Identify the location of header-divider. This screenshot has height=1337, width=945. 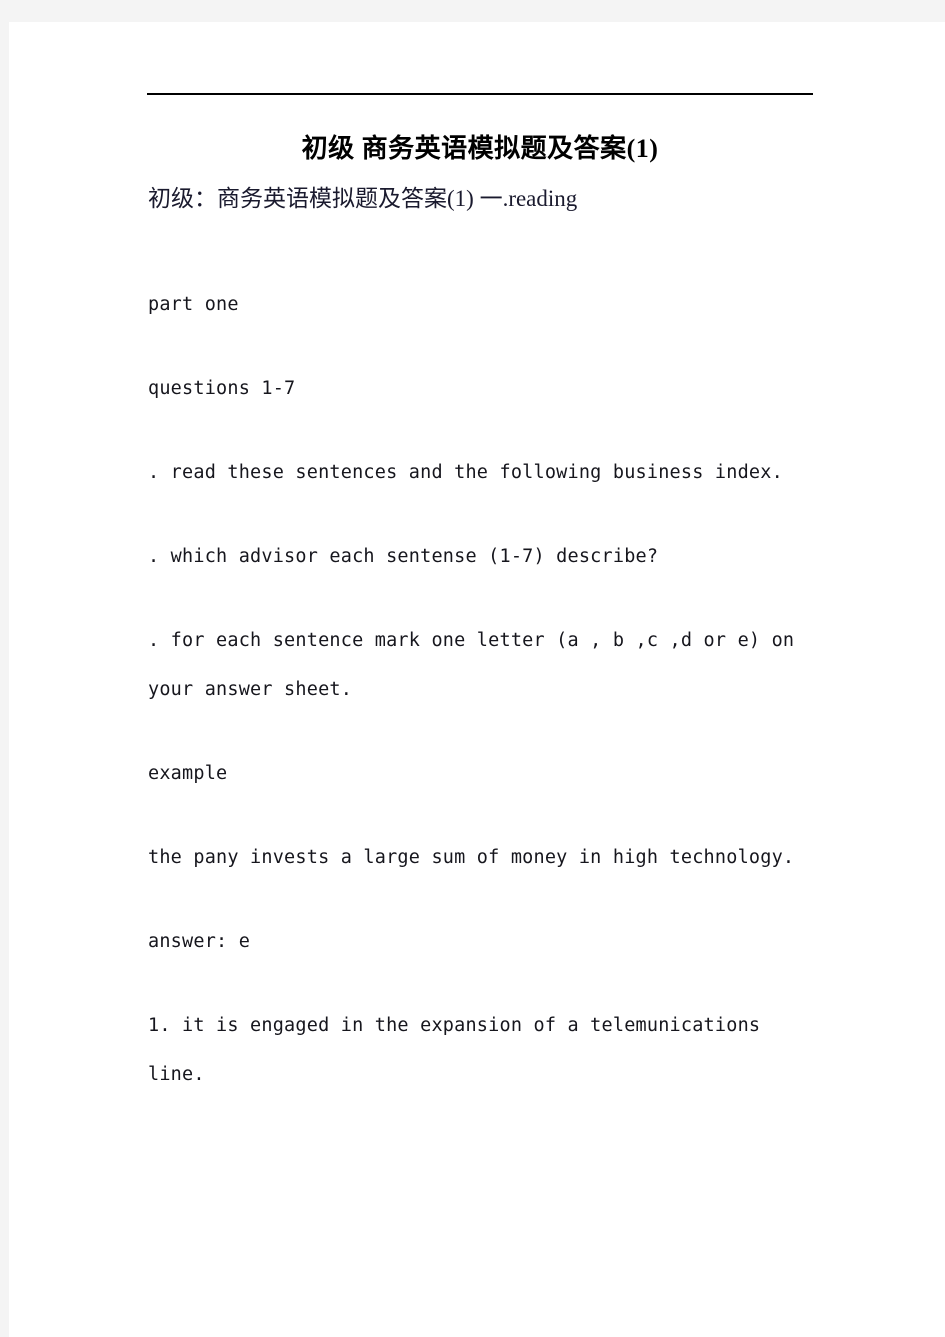
(480, 94).